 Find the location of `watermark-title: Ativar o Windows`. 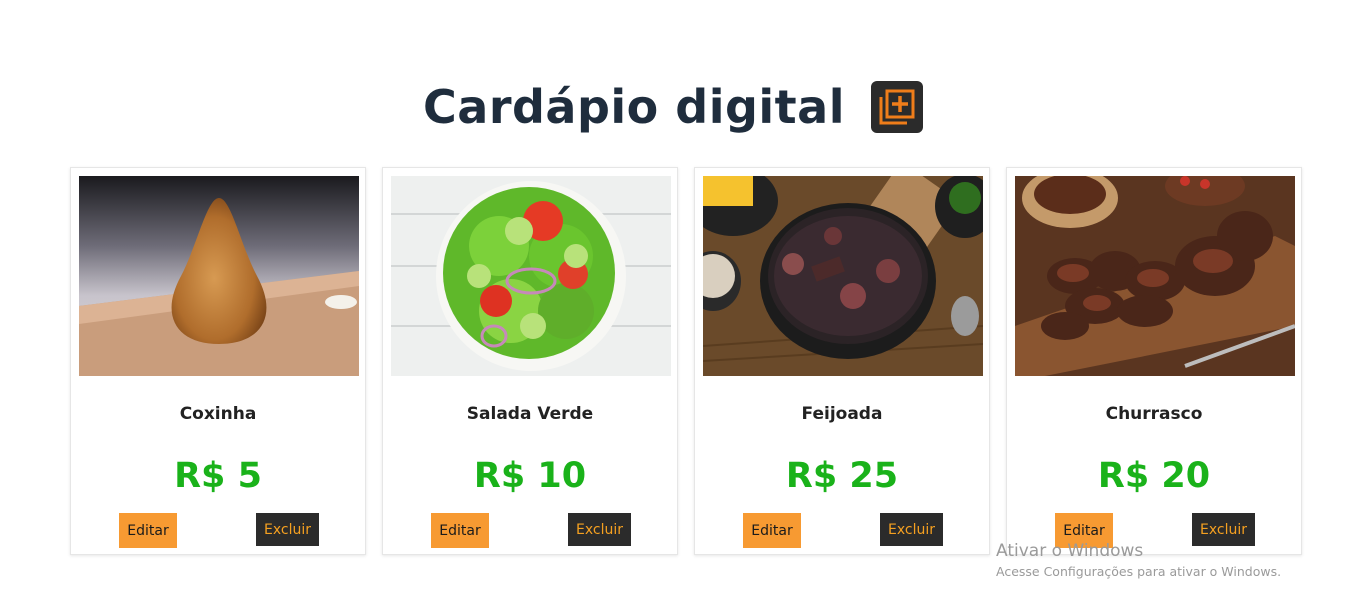

watermark-title: Ativar o Windows is located at coordinates (1070, 551).